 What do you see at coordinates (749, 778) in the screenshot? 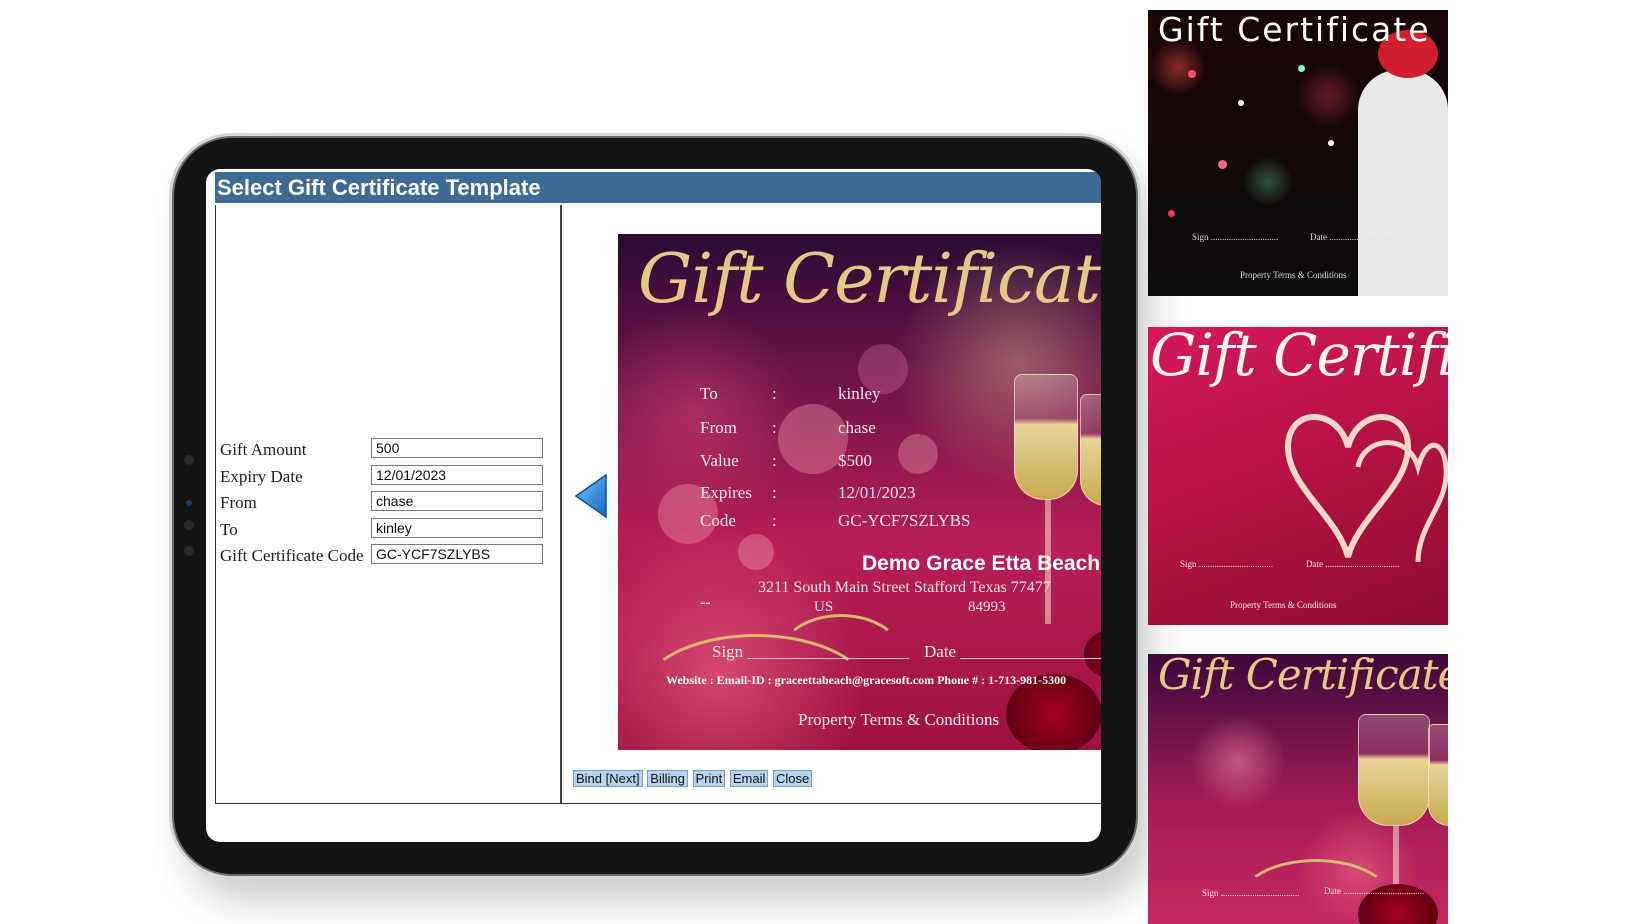
I see `email-button: Email` at bounding box center [749, 778].